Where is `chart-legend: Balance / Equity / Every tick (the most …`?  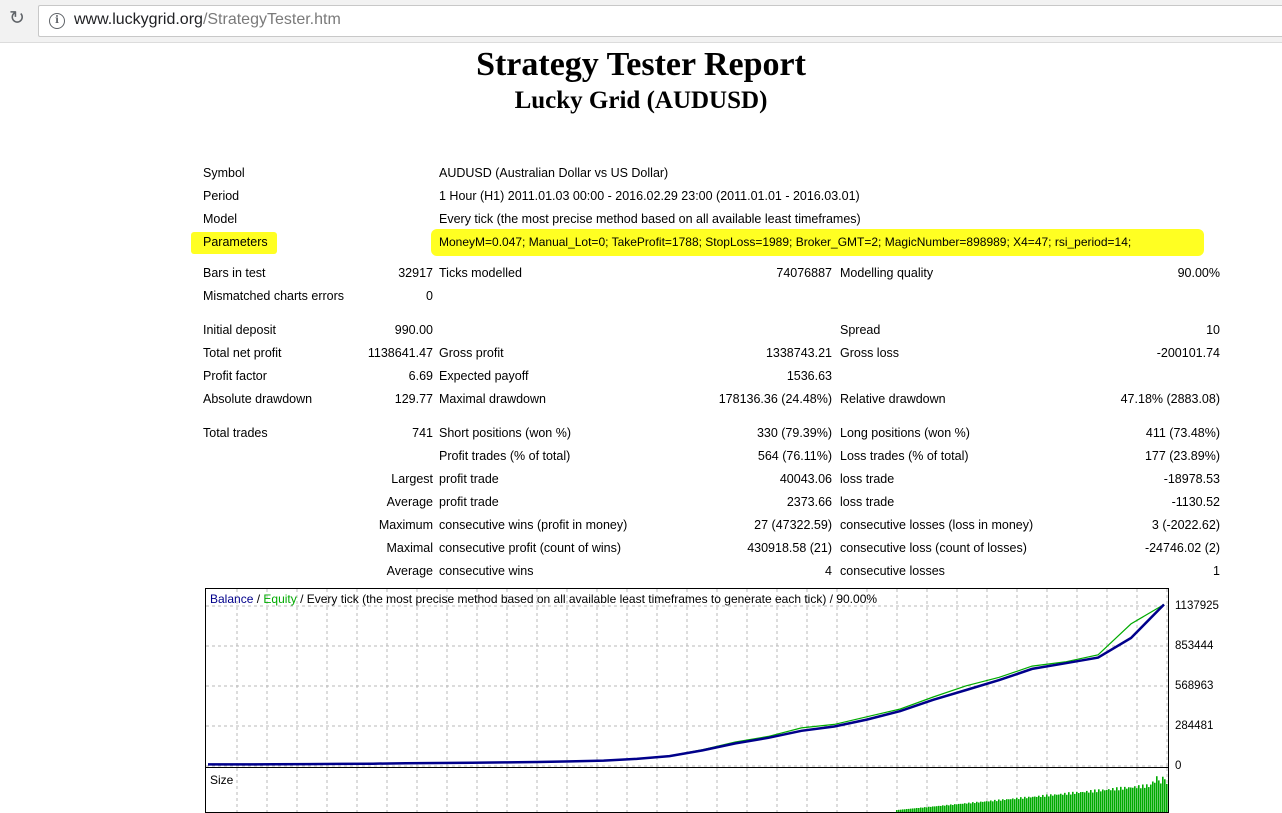
chart-legend: Balance / Equity / Every tick (the most … is located at coordinates (543, 599).